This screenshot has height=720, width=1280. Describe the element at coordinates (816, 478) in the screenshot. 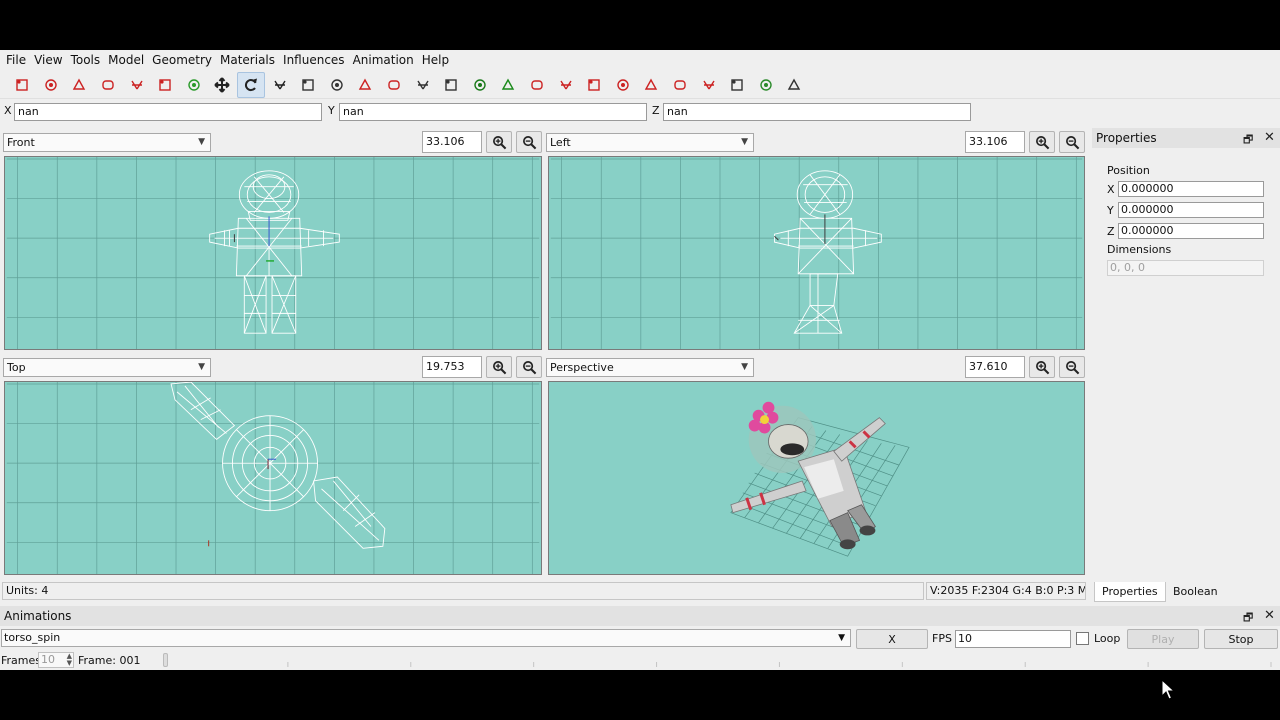

I see `perspective-viewport` at that location.